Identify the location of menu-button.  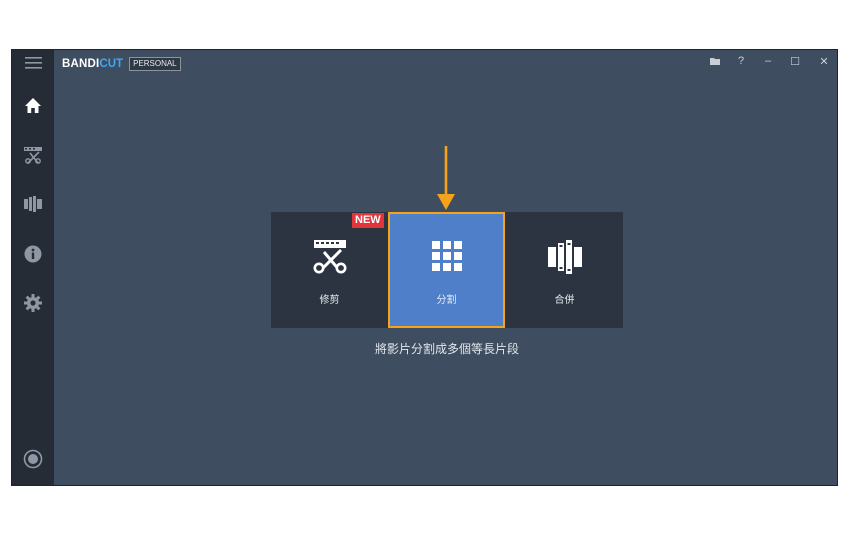
(33, 63).